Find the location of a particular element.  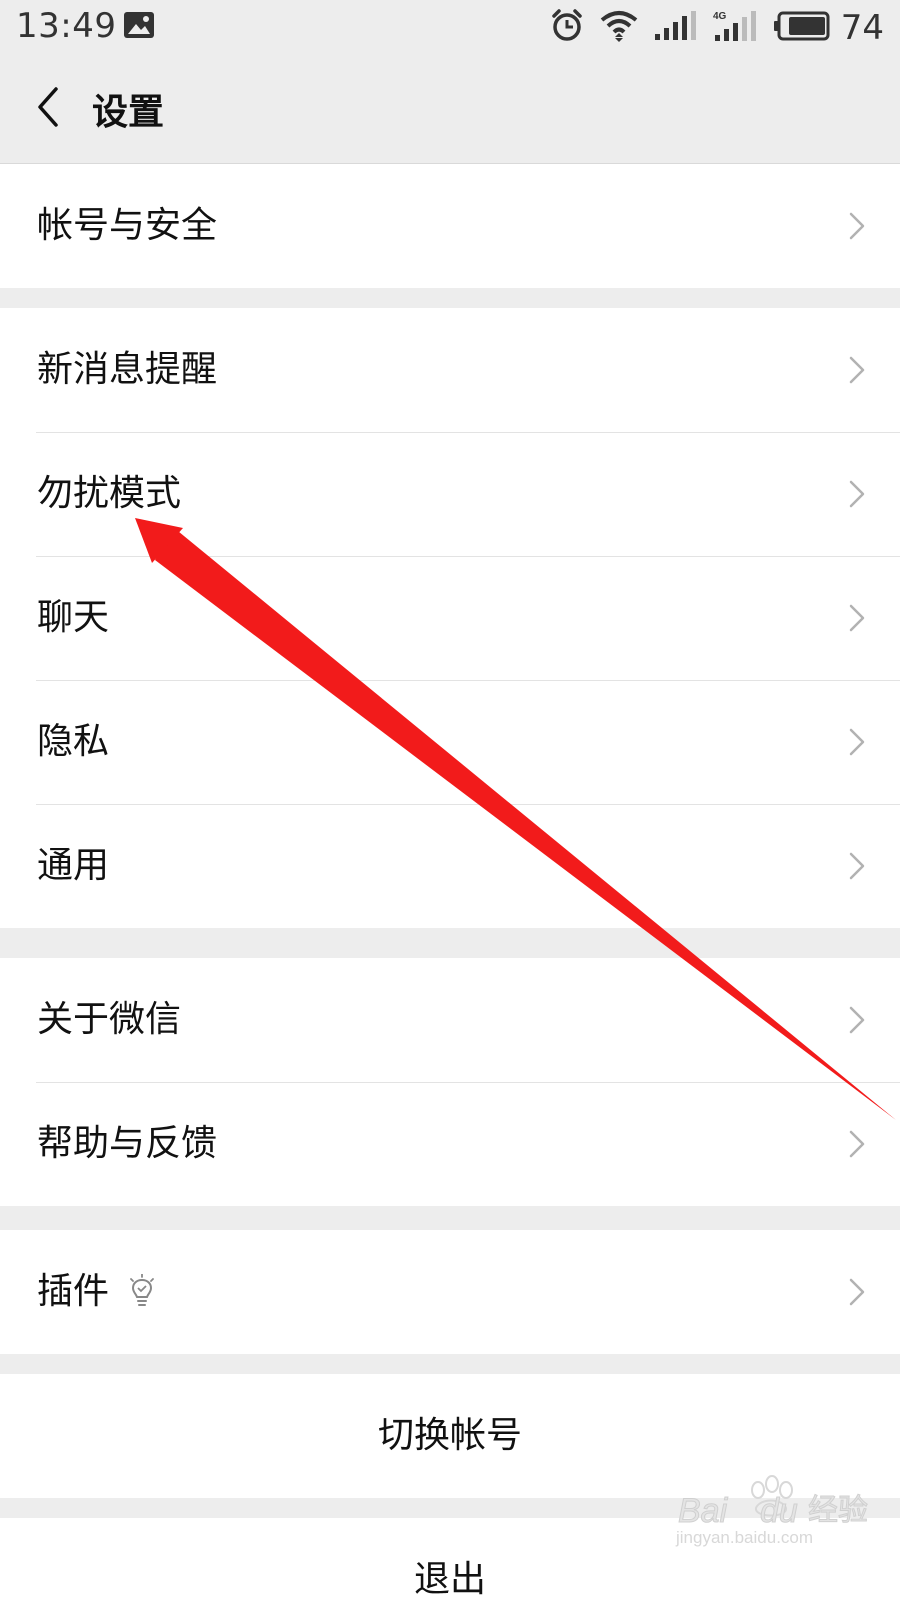

alarm-icon is located at coordinates (567, 28).